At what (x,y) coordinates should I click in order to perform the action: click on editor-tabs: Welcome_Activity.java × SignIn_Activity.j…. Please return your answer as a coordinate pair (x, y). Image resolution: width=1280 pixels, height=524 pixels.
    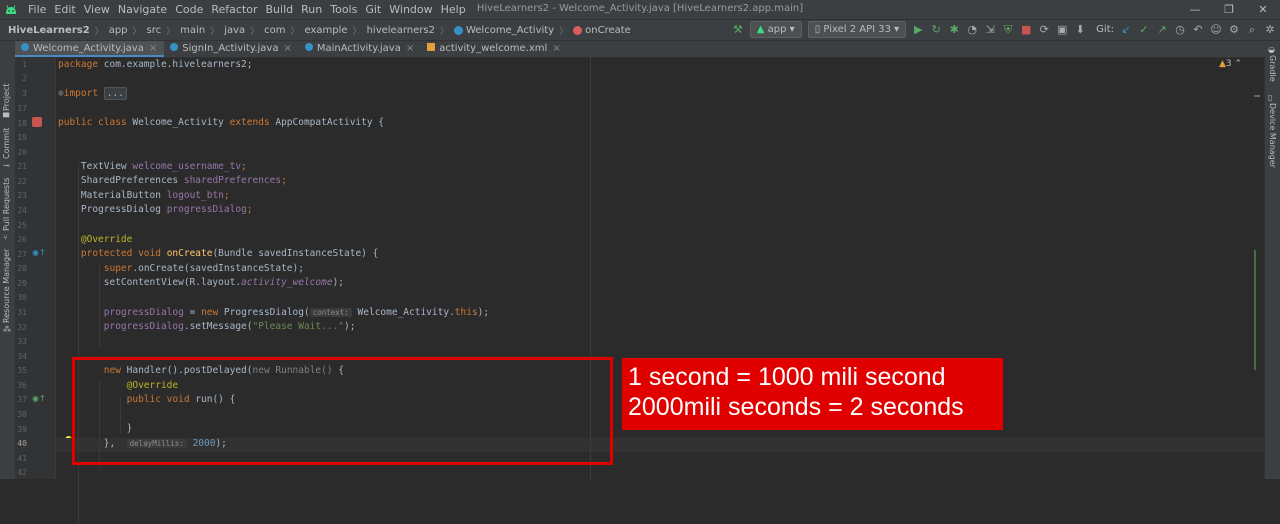
    Looking at the image, I should click on (640, 49).